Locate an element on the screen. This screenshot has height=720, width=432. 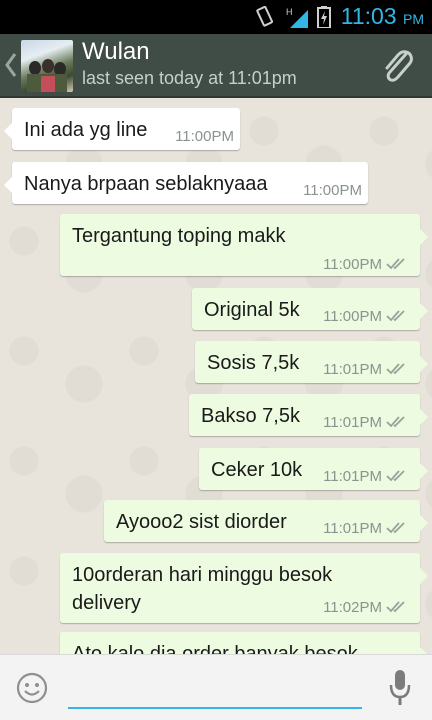
message-composer is located at coordinates (216, 687).